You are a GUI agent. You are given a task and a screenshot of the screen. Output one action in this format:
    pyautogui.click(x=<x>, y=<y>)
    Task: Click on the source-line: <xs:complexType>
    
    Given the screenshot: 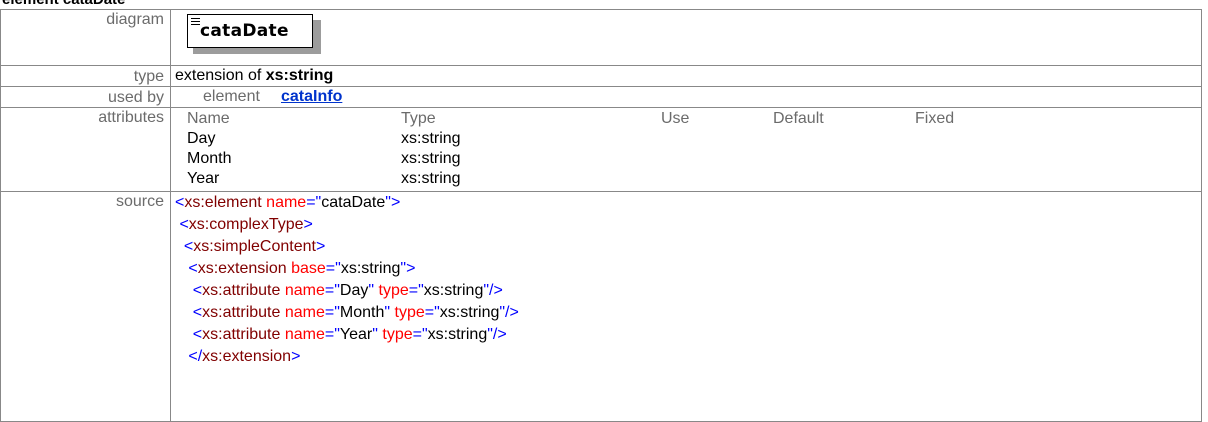 What is the action you would take?
    pyautogui.click(x=246, y=224)
    